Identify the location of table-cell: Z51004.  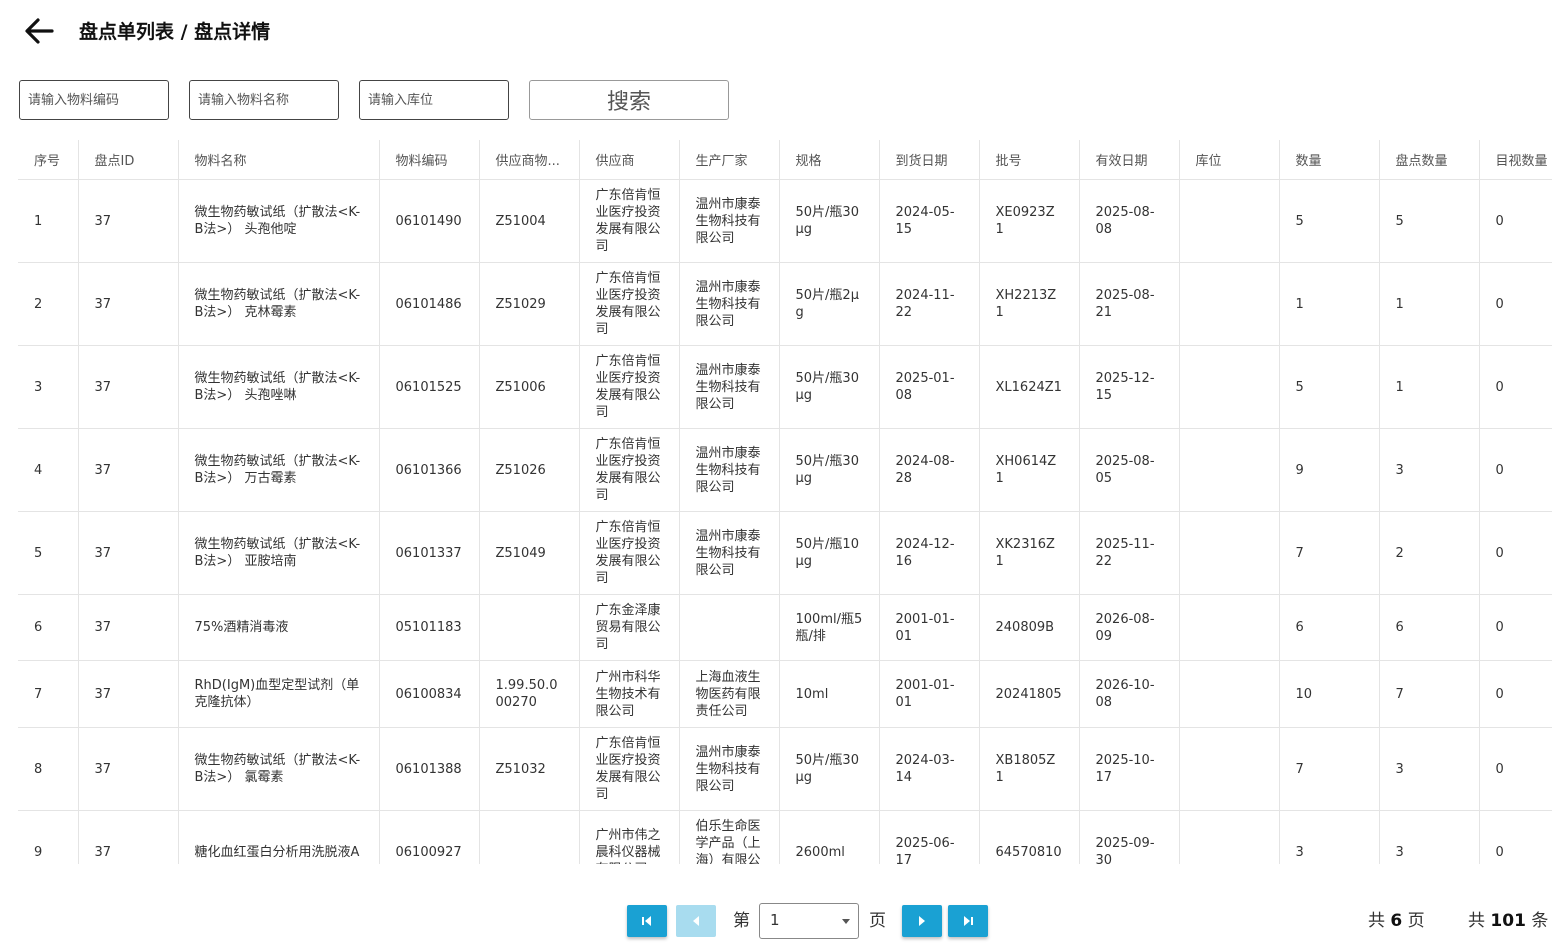
(529, 221).